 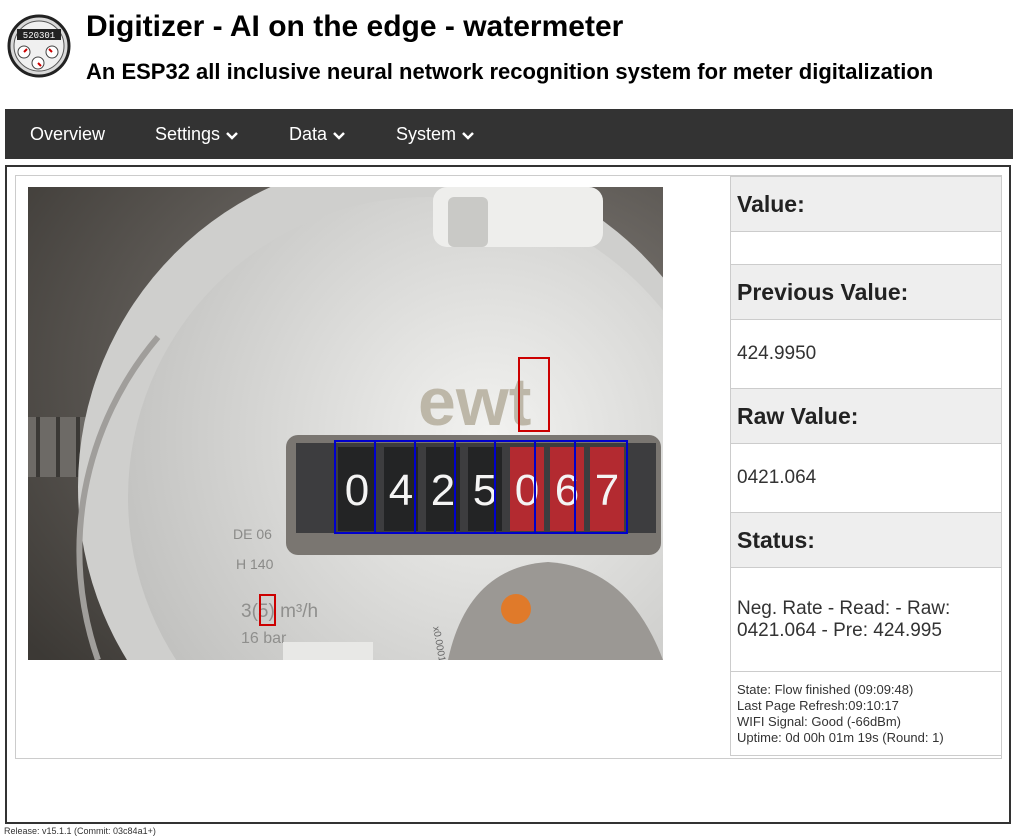 I want to click on uptime-text: Uptime: 0d 00h 01m 19s (Round: 1), so click(x=840, y=737).